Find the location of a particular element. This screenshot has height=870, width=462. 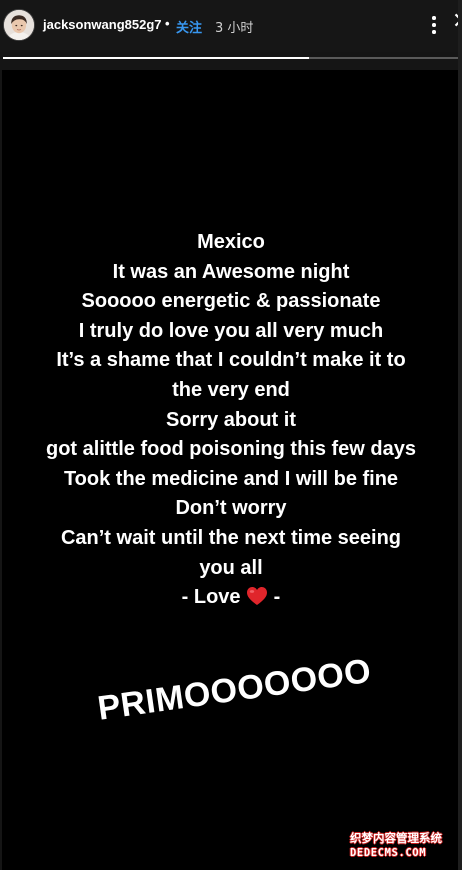

story-text-line: It was an Awesome night is located at coordinates (231, 271).